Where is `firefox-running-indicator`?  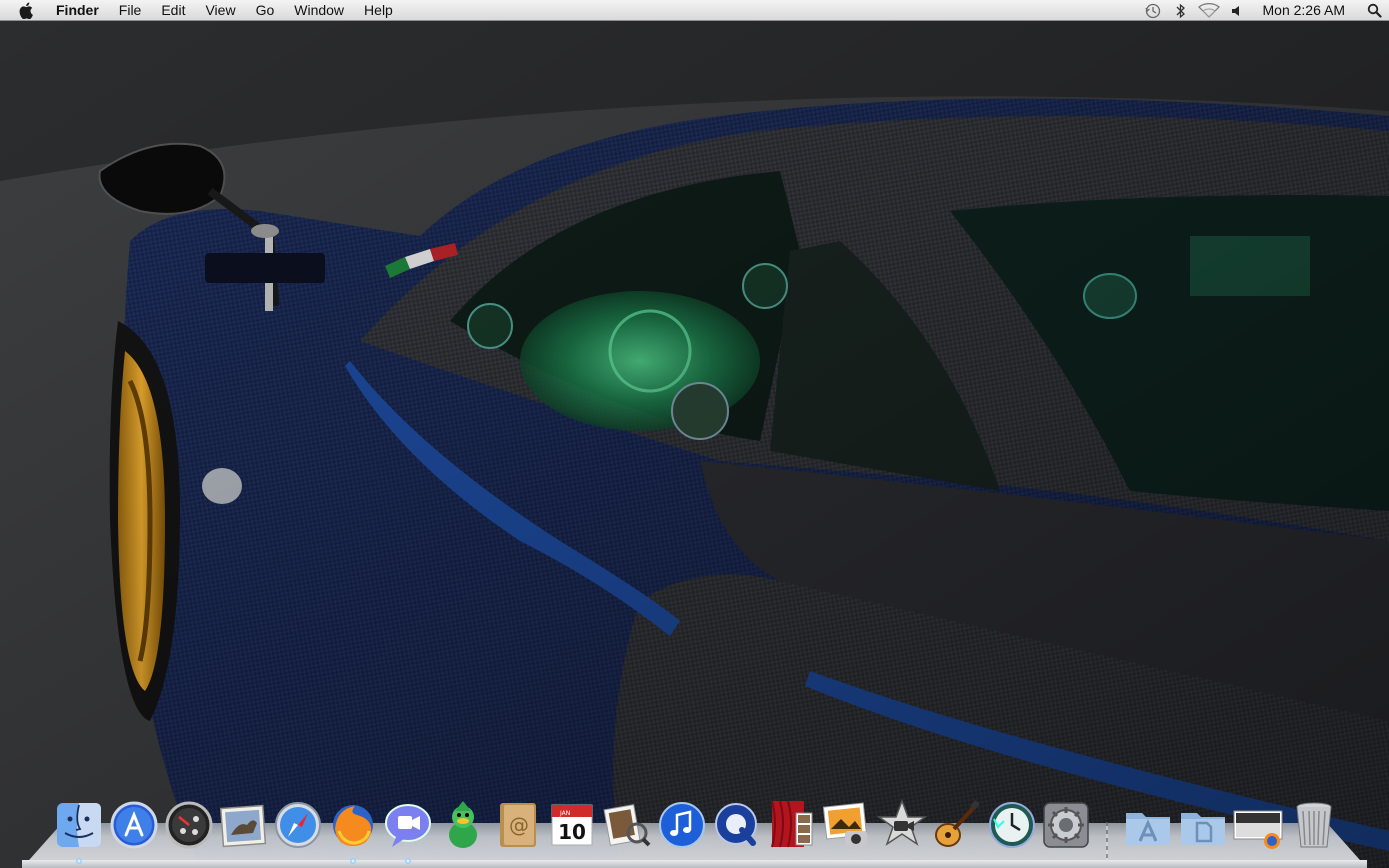 firefox-running-indicator is located at coordinates (353, 861).